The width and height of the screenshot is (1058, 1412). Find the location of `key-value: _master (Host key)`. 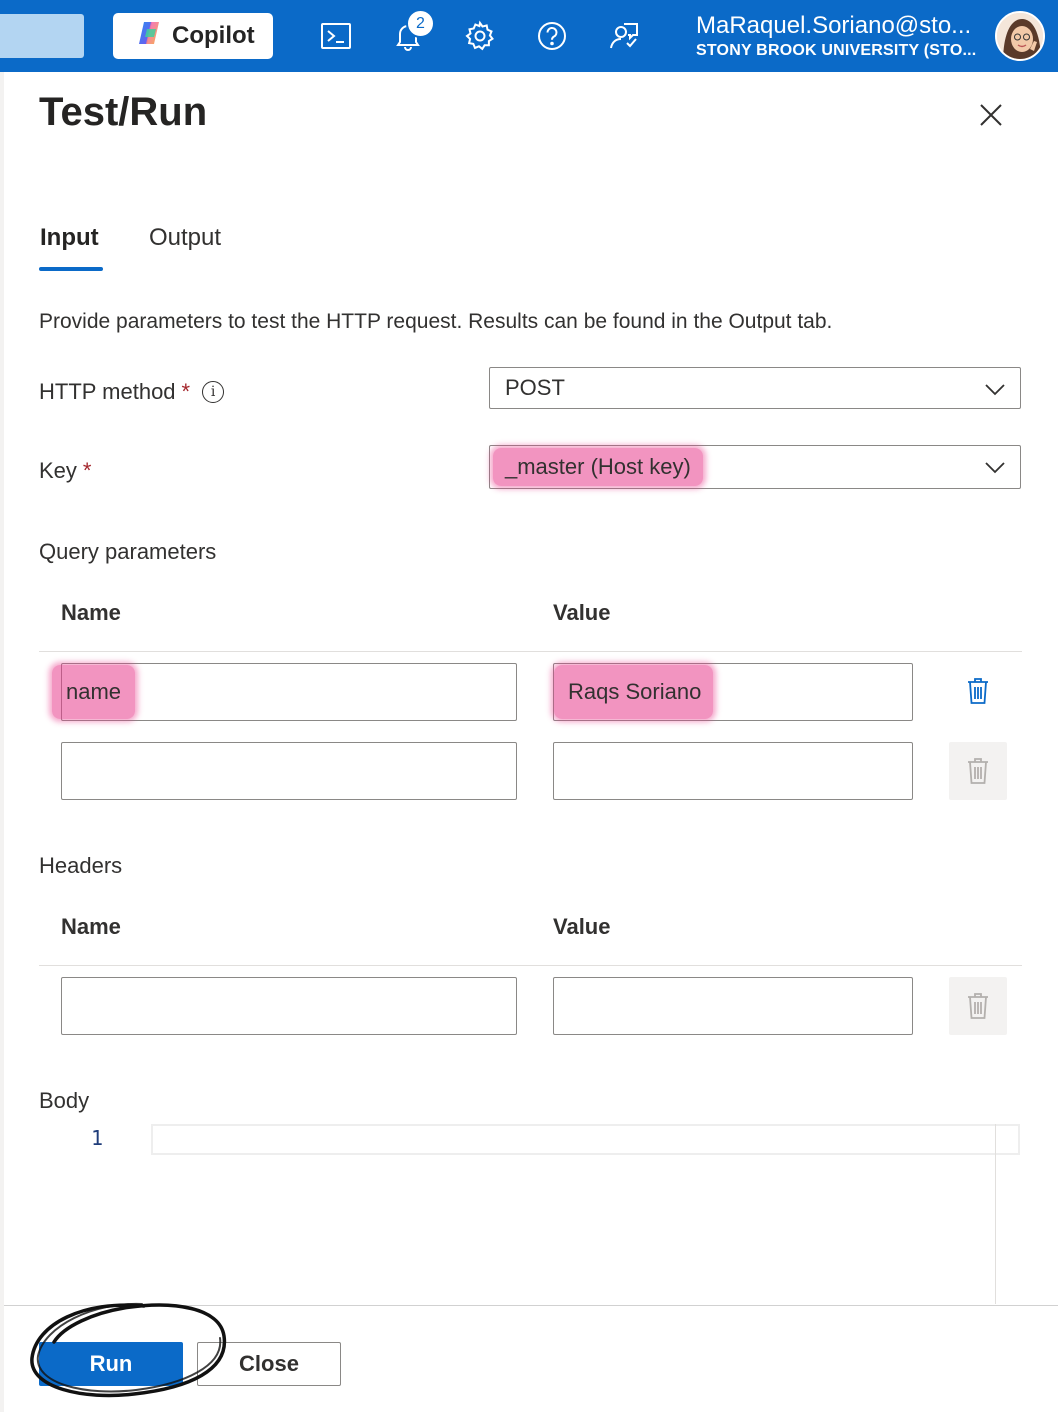

key-value: _master (Host key) is located at coordinates (598, 467).